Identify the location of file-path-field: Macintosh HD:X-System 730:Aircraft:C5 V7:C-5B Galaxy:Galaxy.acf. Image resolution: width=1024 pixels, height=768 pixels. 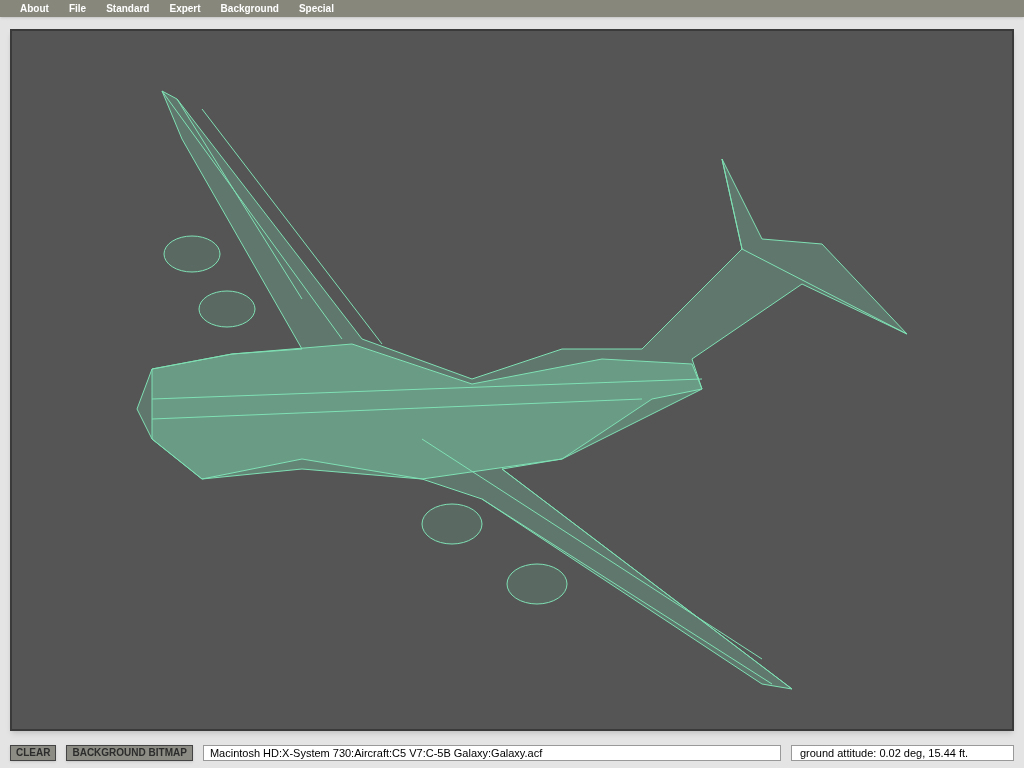
(491, 752).